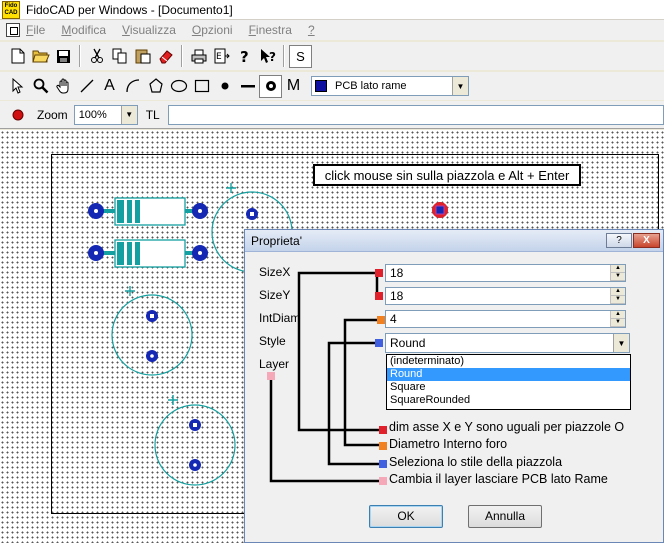 The width and height of the screenshot is (664, 543). Describe the element at coordinates (300, 56) in the screenshot. I see `snap-toggle-button: S` at that location.